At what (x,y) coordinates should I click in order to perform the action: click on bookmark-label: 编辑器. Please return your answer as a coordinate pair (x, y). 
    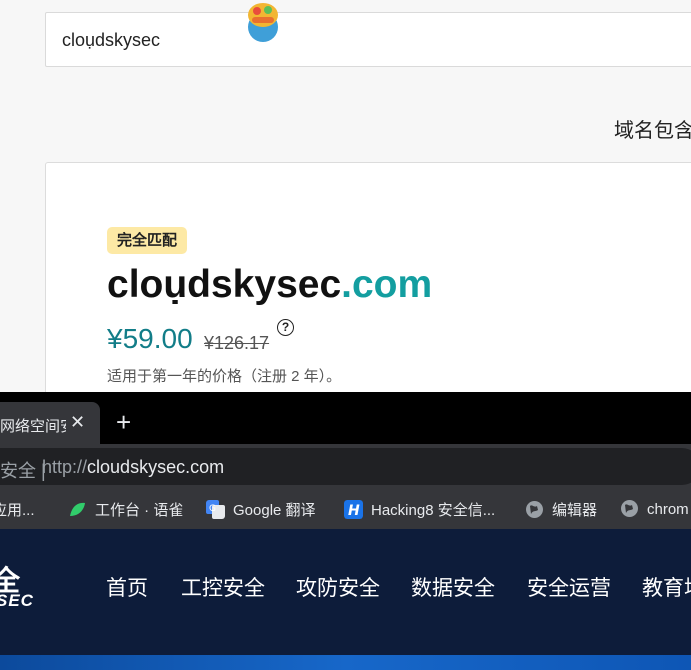
    Looking at the image, I should click on (575, 510).